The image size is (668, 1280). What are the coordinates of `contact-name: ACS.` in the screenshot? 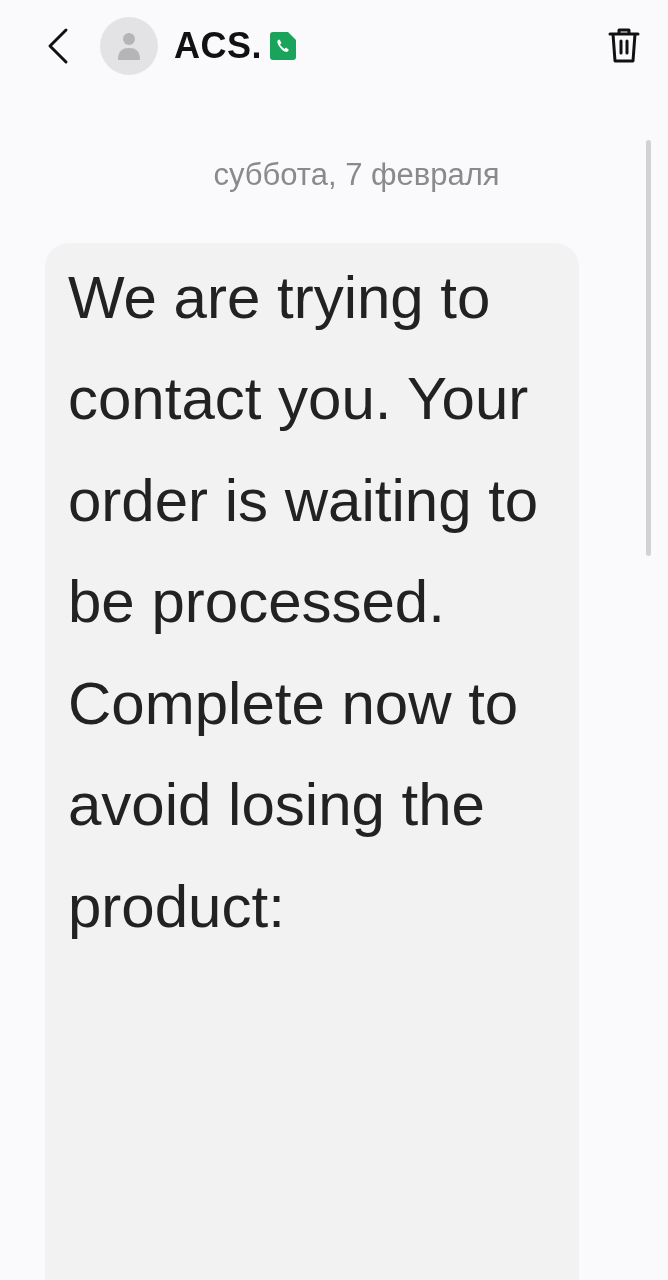 It's located at (218, 46).